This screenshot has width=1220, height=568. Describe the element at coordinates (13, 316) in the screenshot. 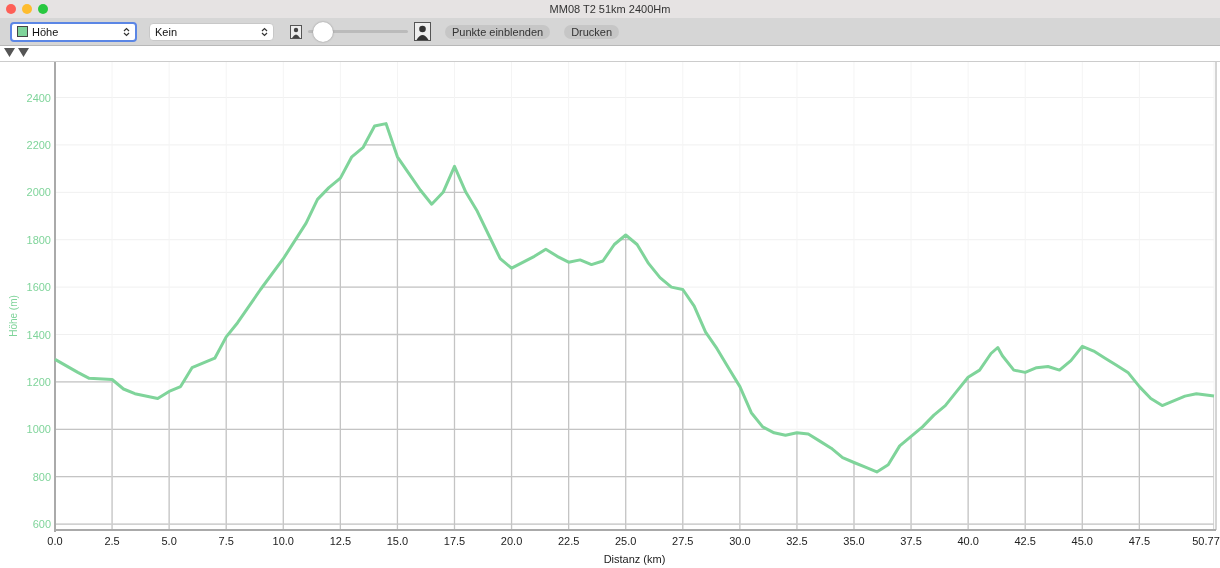

I see `axis-title: Höhe (m)` at that location.